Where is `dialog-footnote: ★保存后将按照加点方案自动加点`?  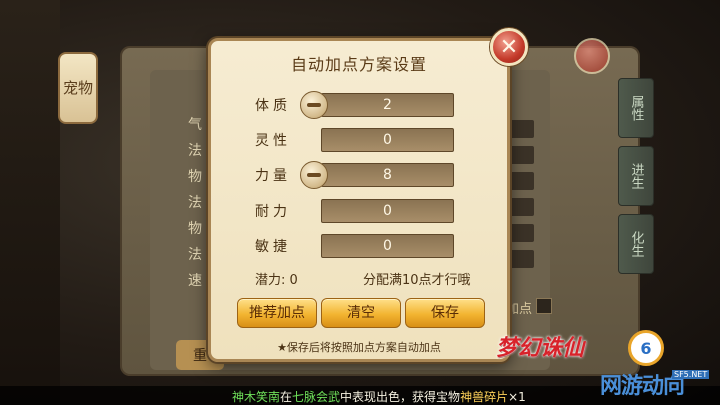
dialog-footnote: ★保存后将按照加点方案自动加点 is located at coordinates (359, 347).